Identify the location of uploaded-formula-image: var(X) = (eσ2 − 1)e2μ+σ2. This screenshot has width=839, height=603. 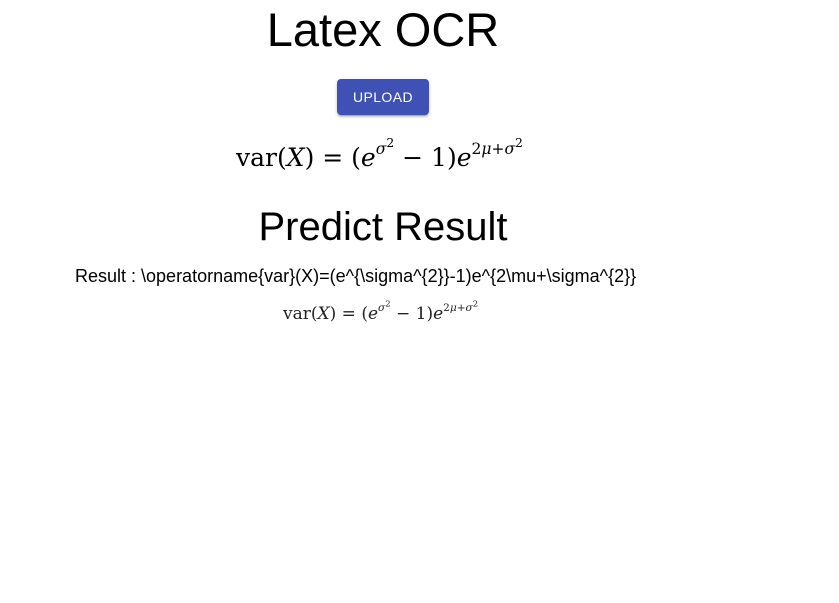
(379, 153).